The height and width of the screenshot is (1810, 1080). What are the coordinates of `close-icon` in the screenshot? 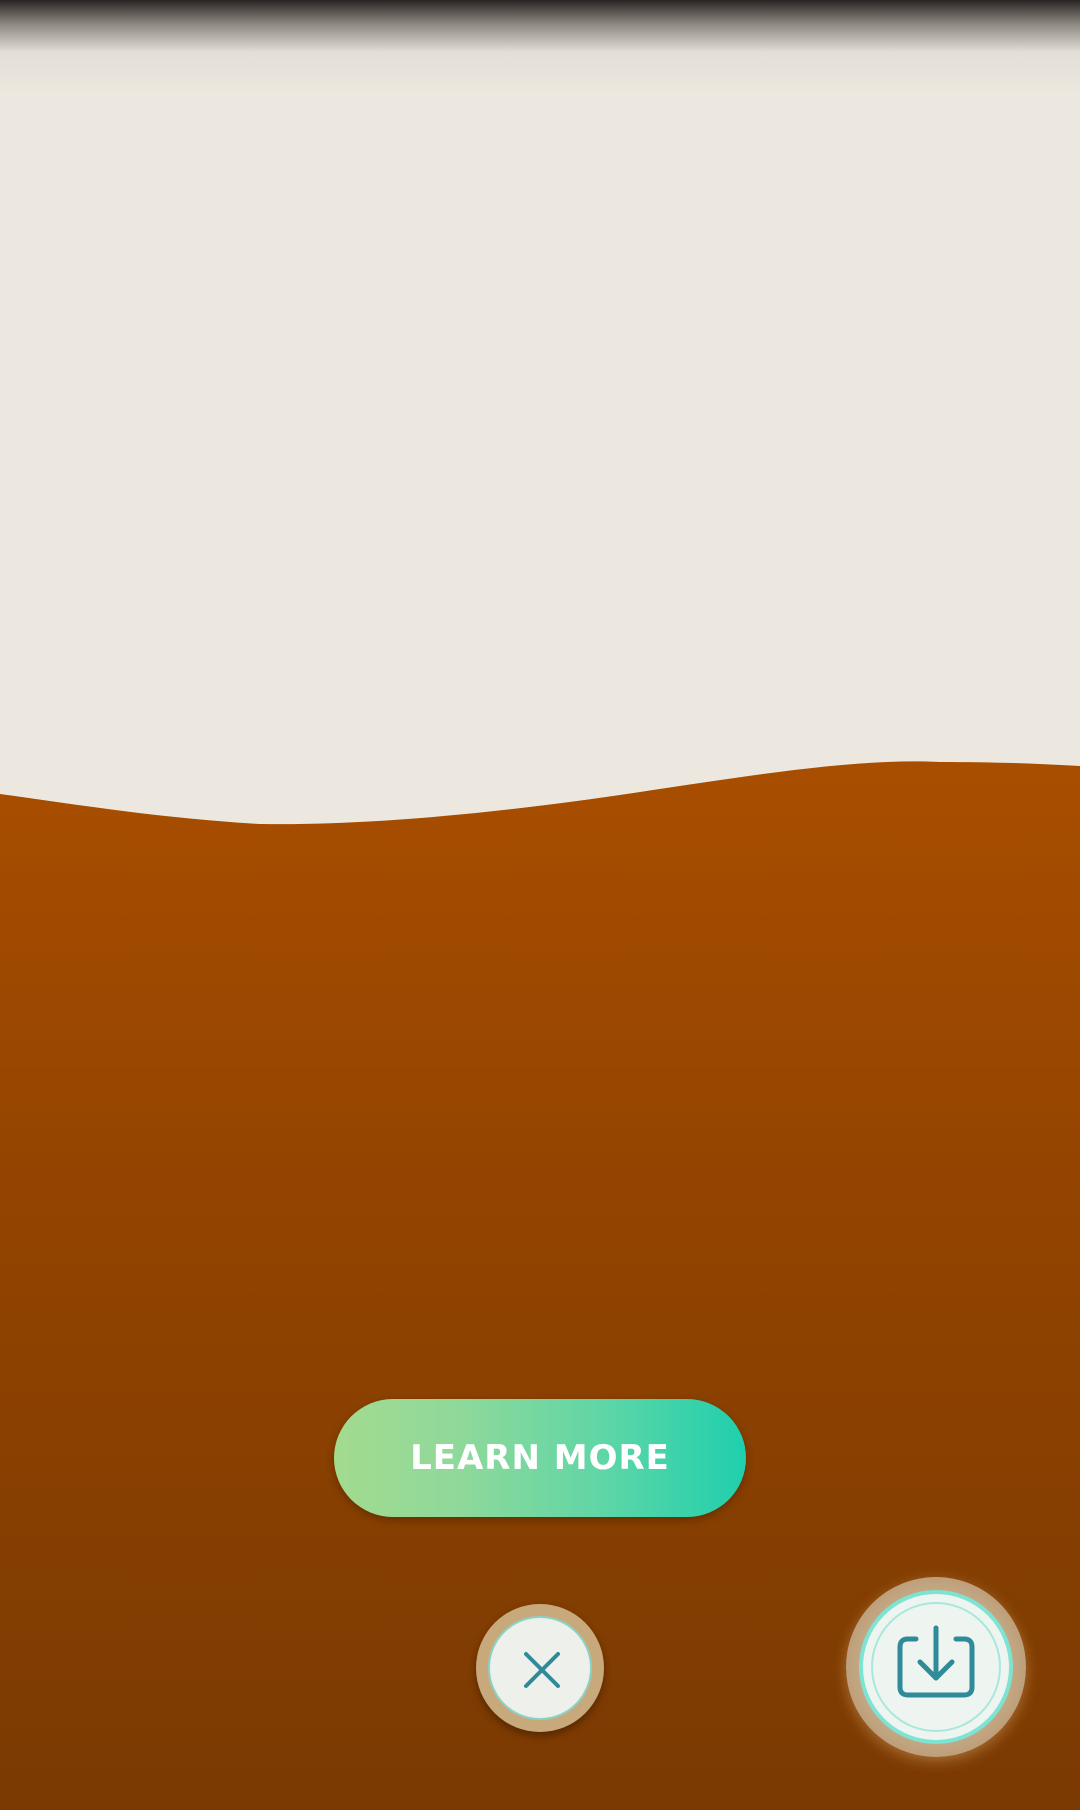 It's located at (542, 1670).